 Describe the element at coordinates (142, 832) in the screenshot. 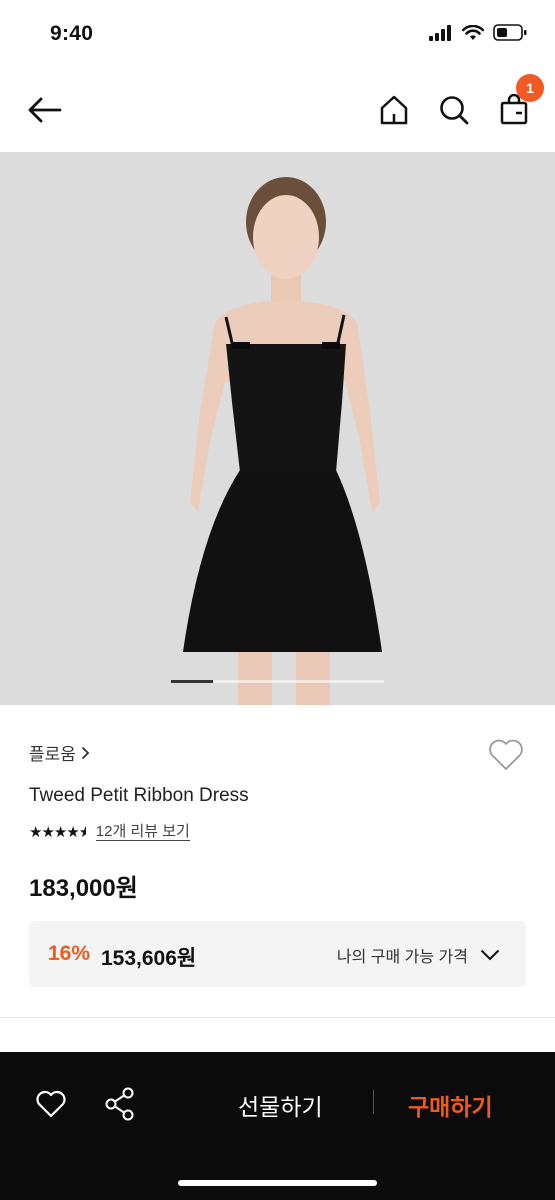

I see `review-link: 12개 리뷰 보기` at that location.